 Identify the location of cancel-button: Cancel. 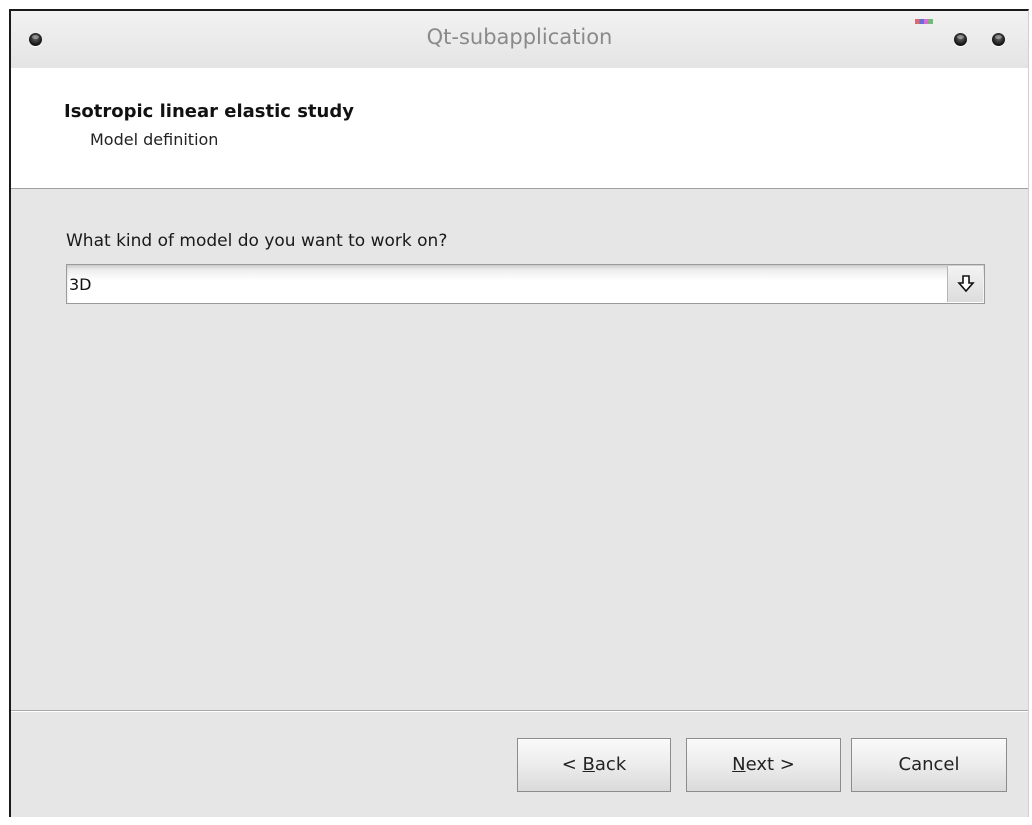
(929, 765).